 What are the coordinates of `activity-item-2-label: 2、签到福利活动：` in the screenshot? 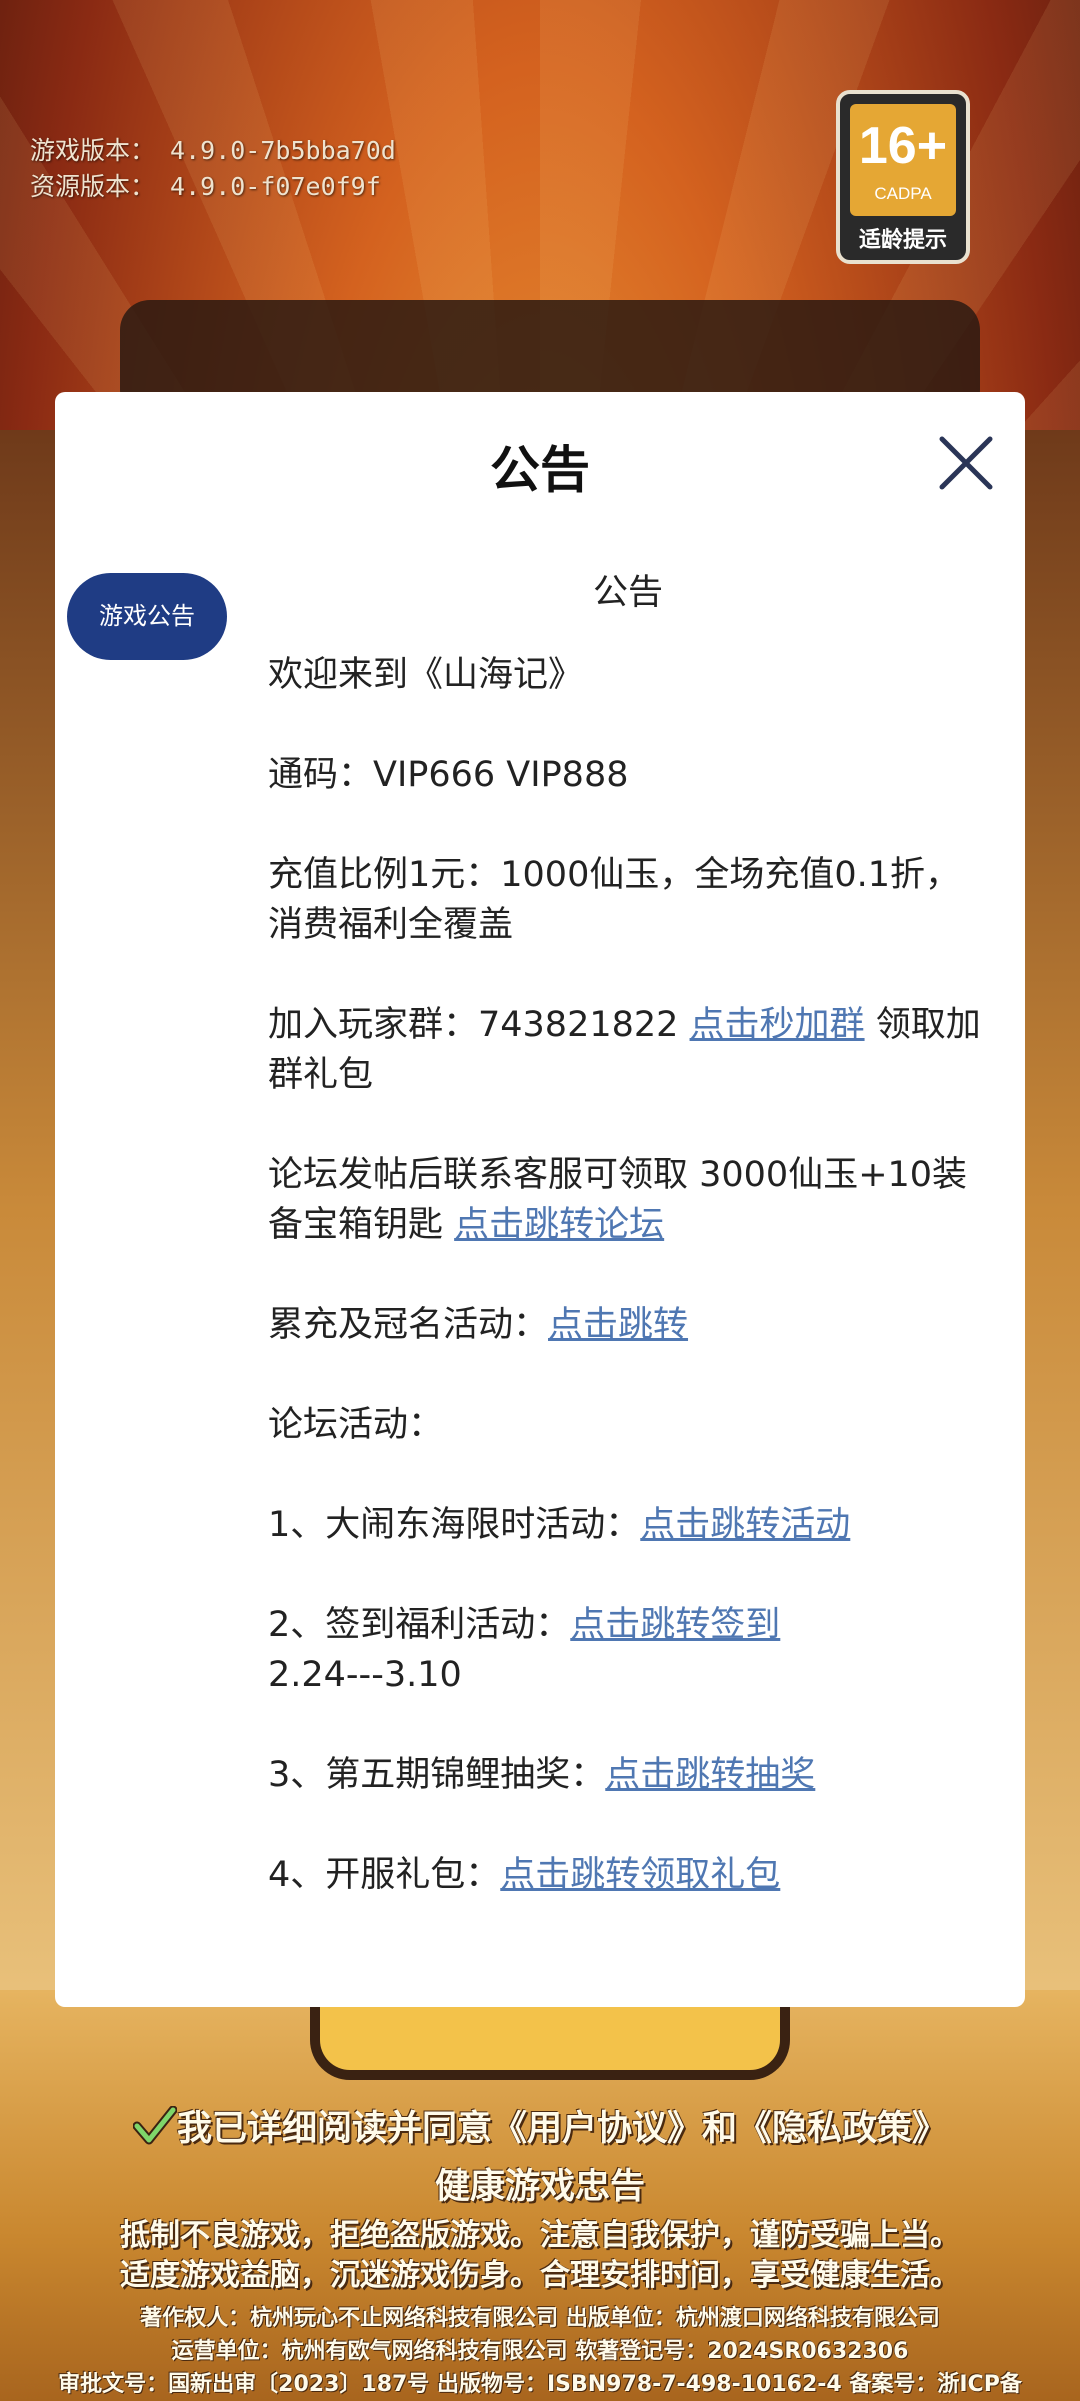 It's located at (419, 1625).